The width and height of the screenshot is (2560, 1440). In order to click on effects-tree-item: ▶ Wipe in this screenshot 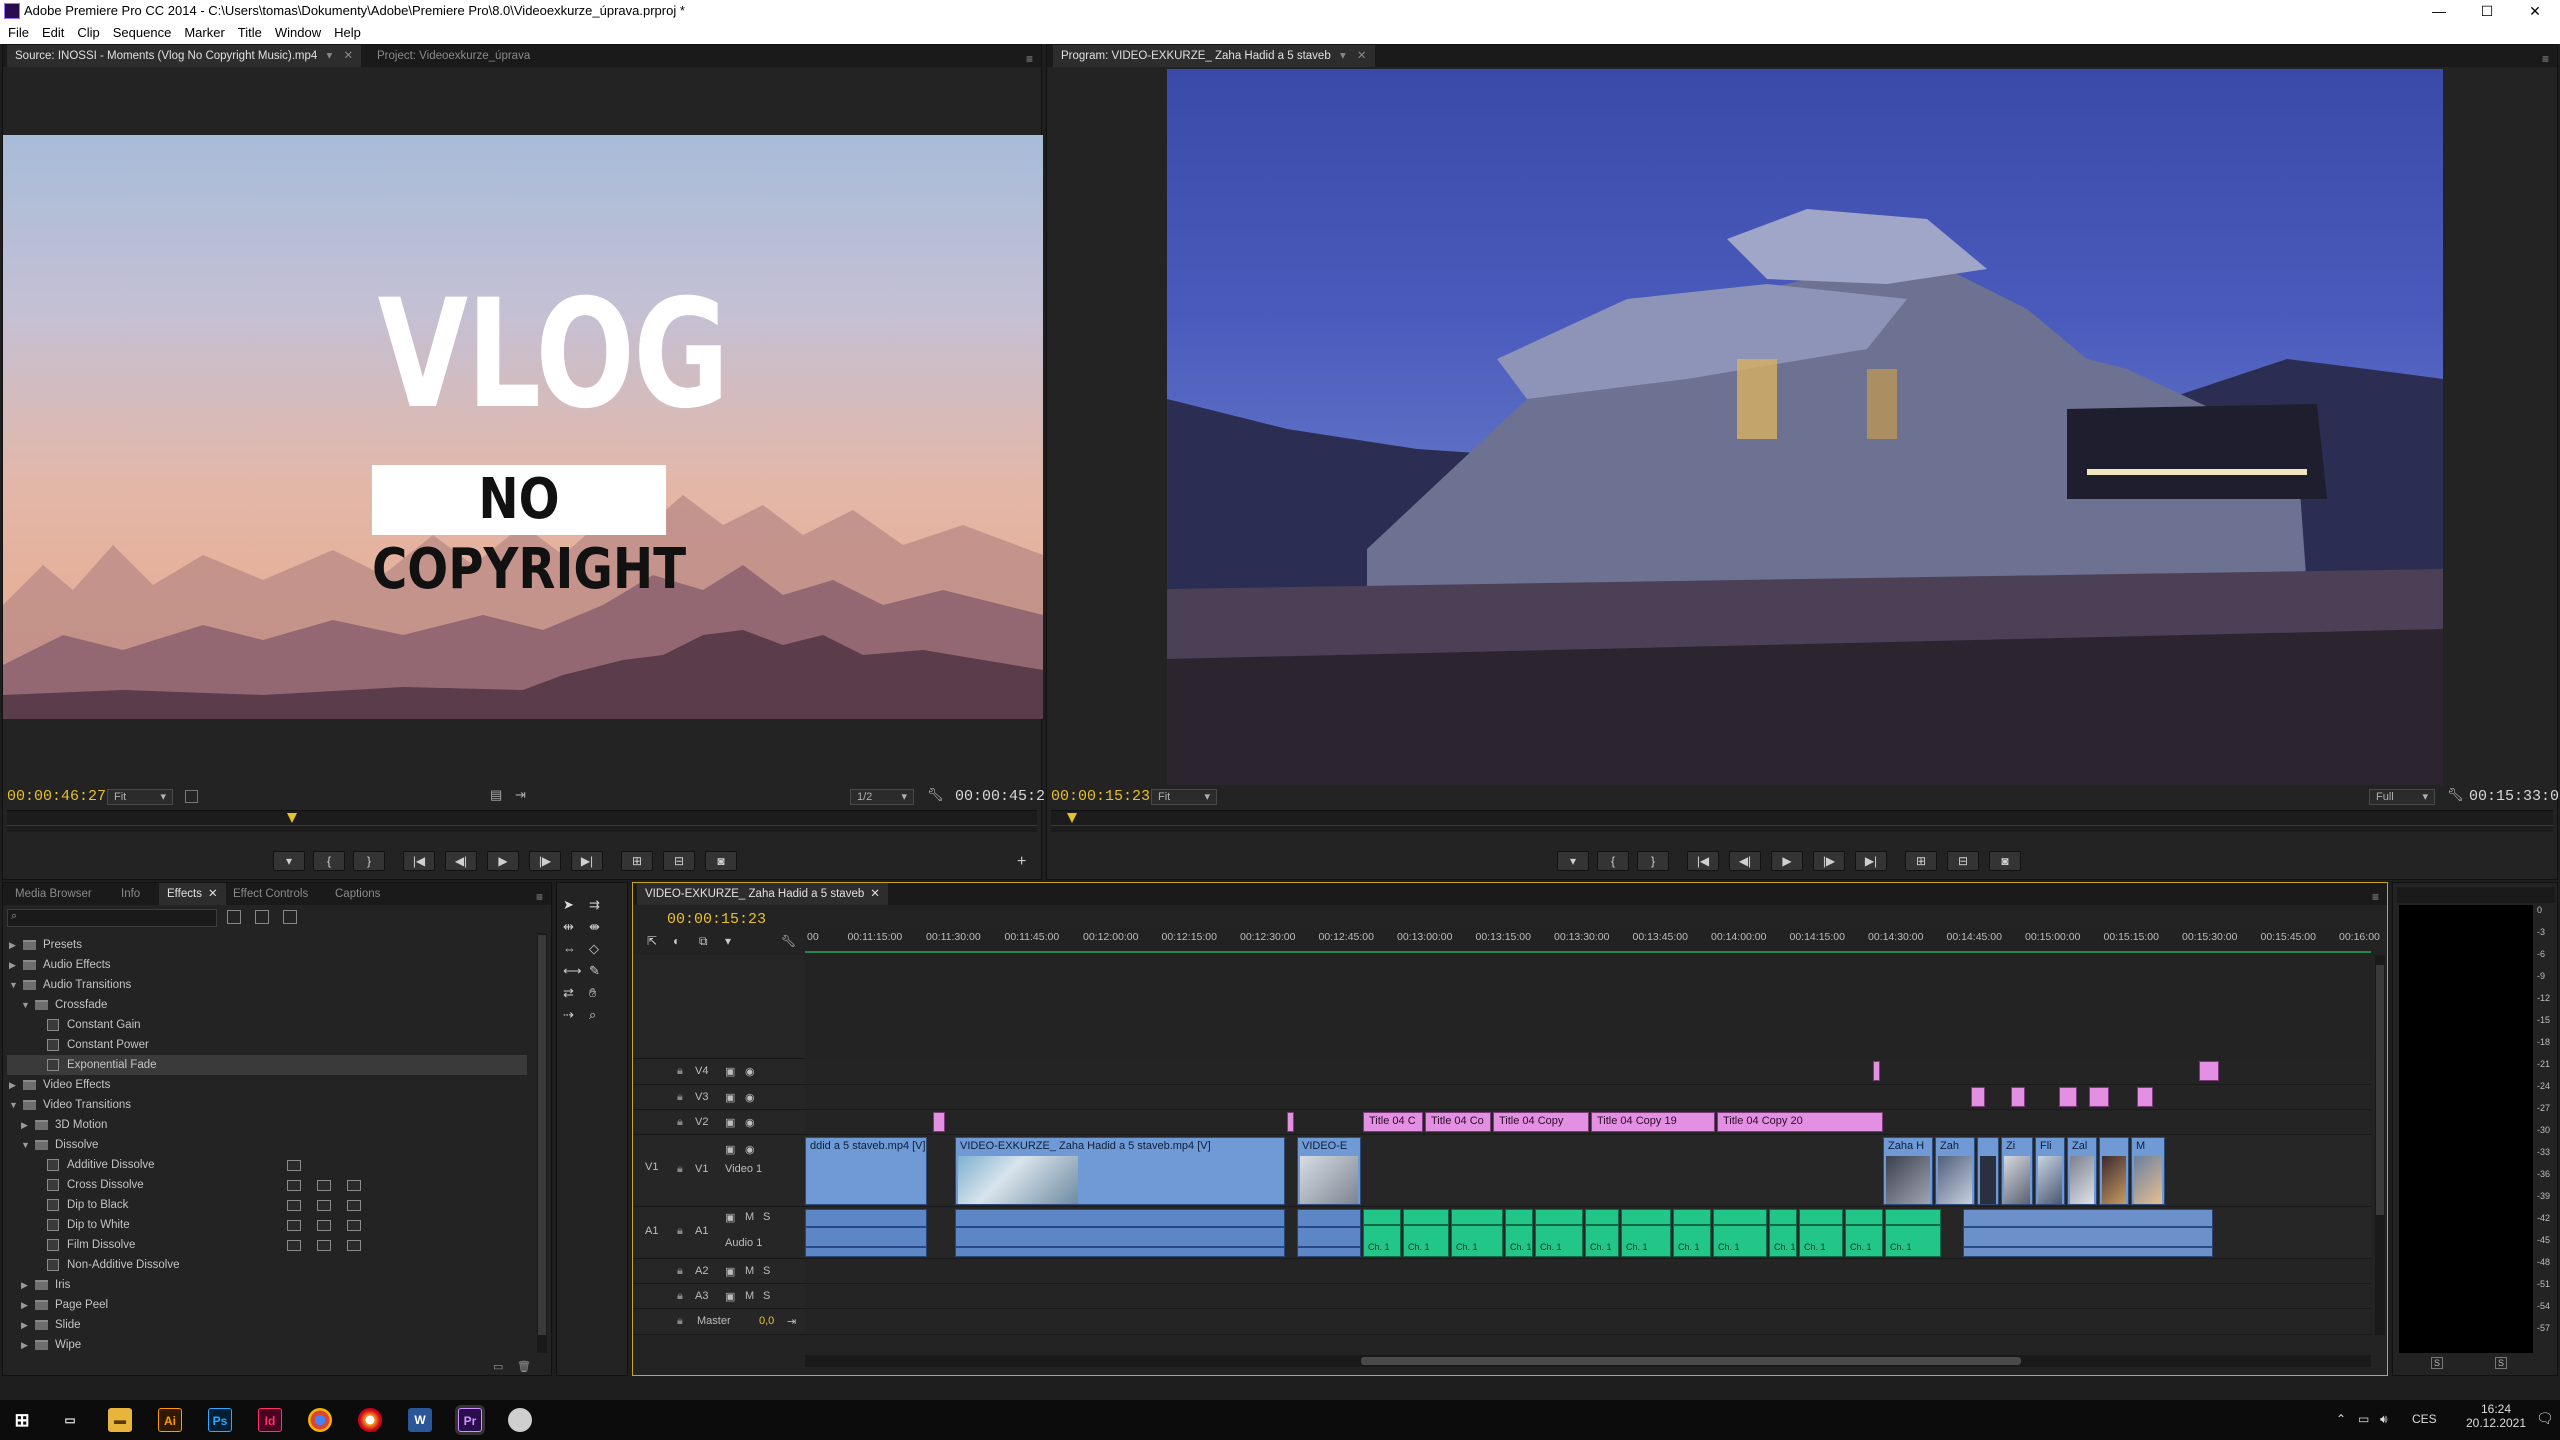, I will do `click(267, 1345)`.